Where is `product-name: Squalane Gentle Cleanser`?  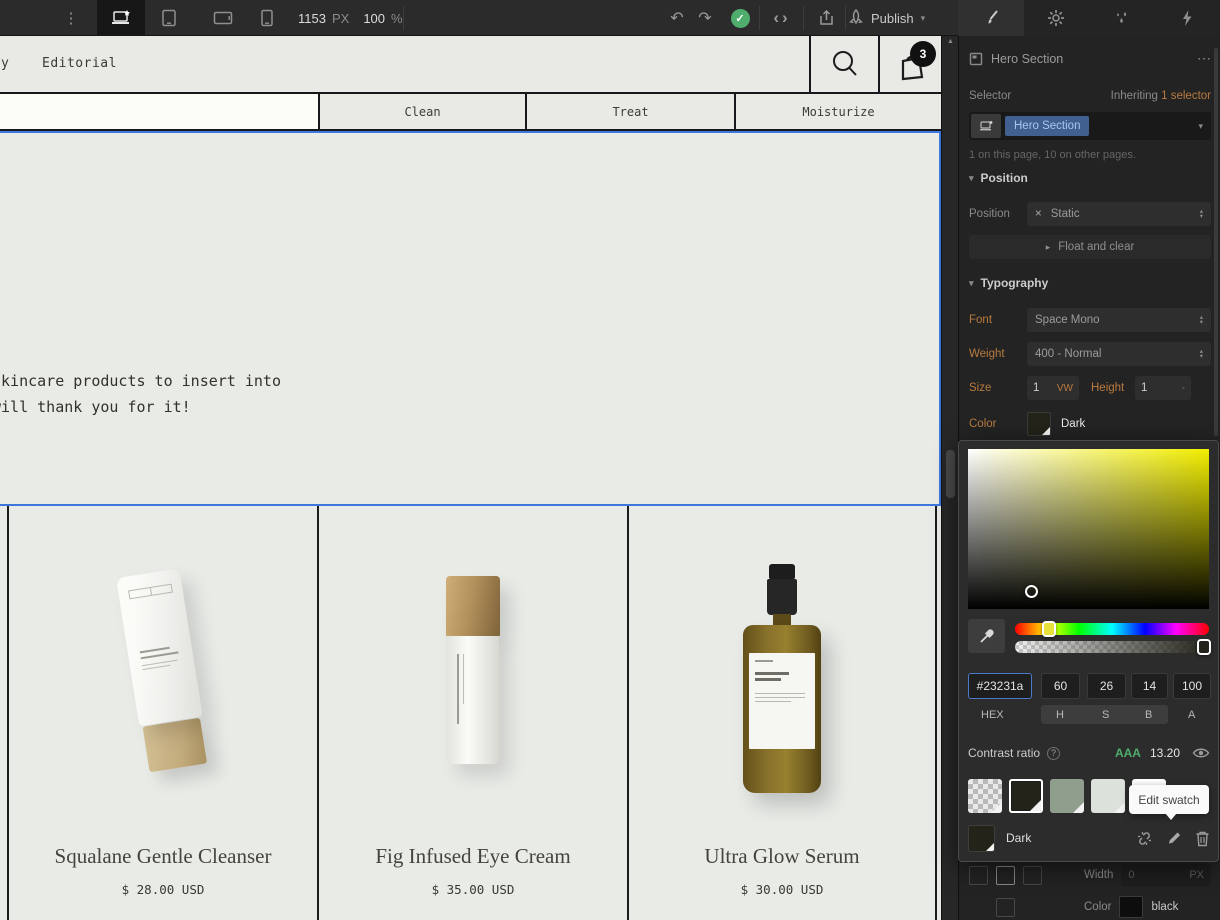 product-name: Squalane Gentle Cleanser is located at coordinates (163, 856).